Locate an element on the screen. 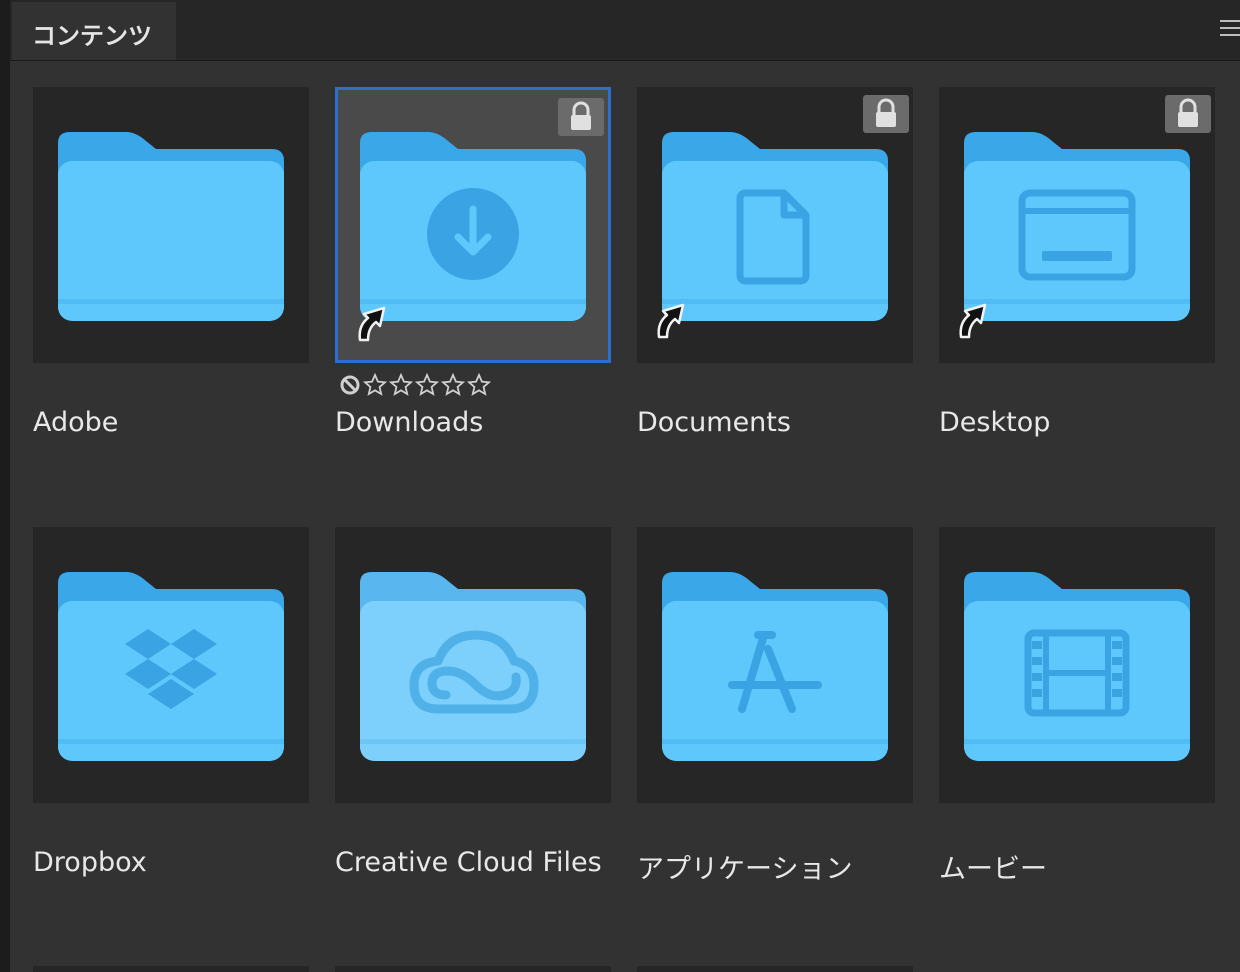 This screenshot has width=1240, height=972. thumbnail-selected is located at coordinates (473, 225).